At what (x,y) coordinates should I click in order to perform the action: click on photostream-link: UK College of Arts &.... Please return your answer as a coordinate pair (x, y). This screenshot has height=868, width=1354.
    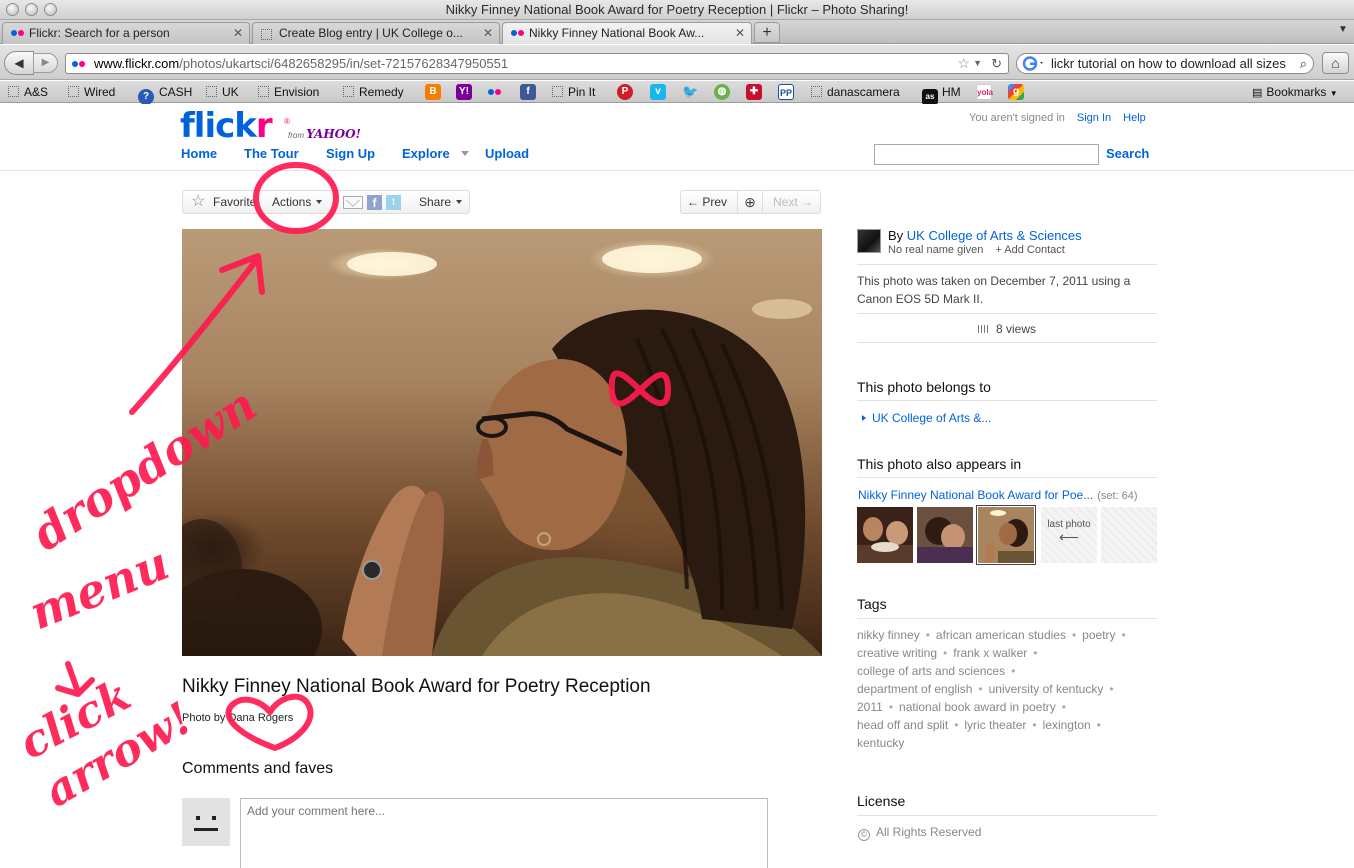
    Looking at the image, I should click on (926, 418).